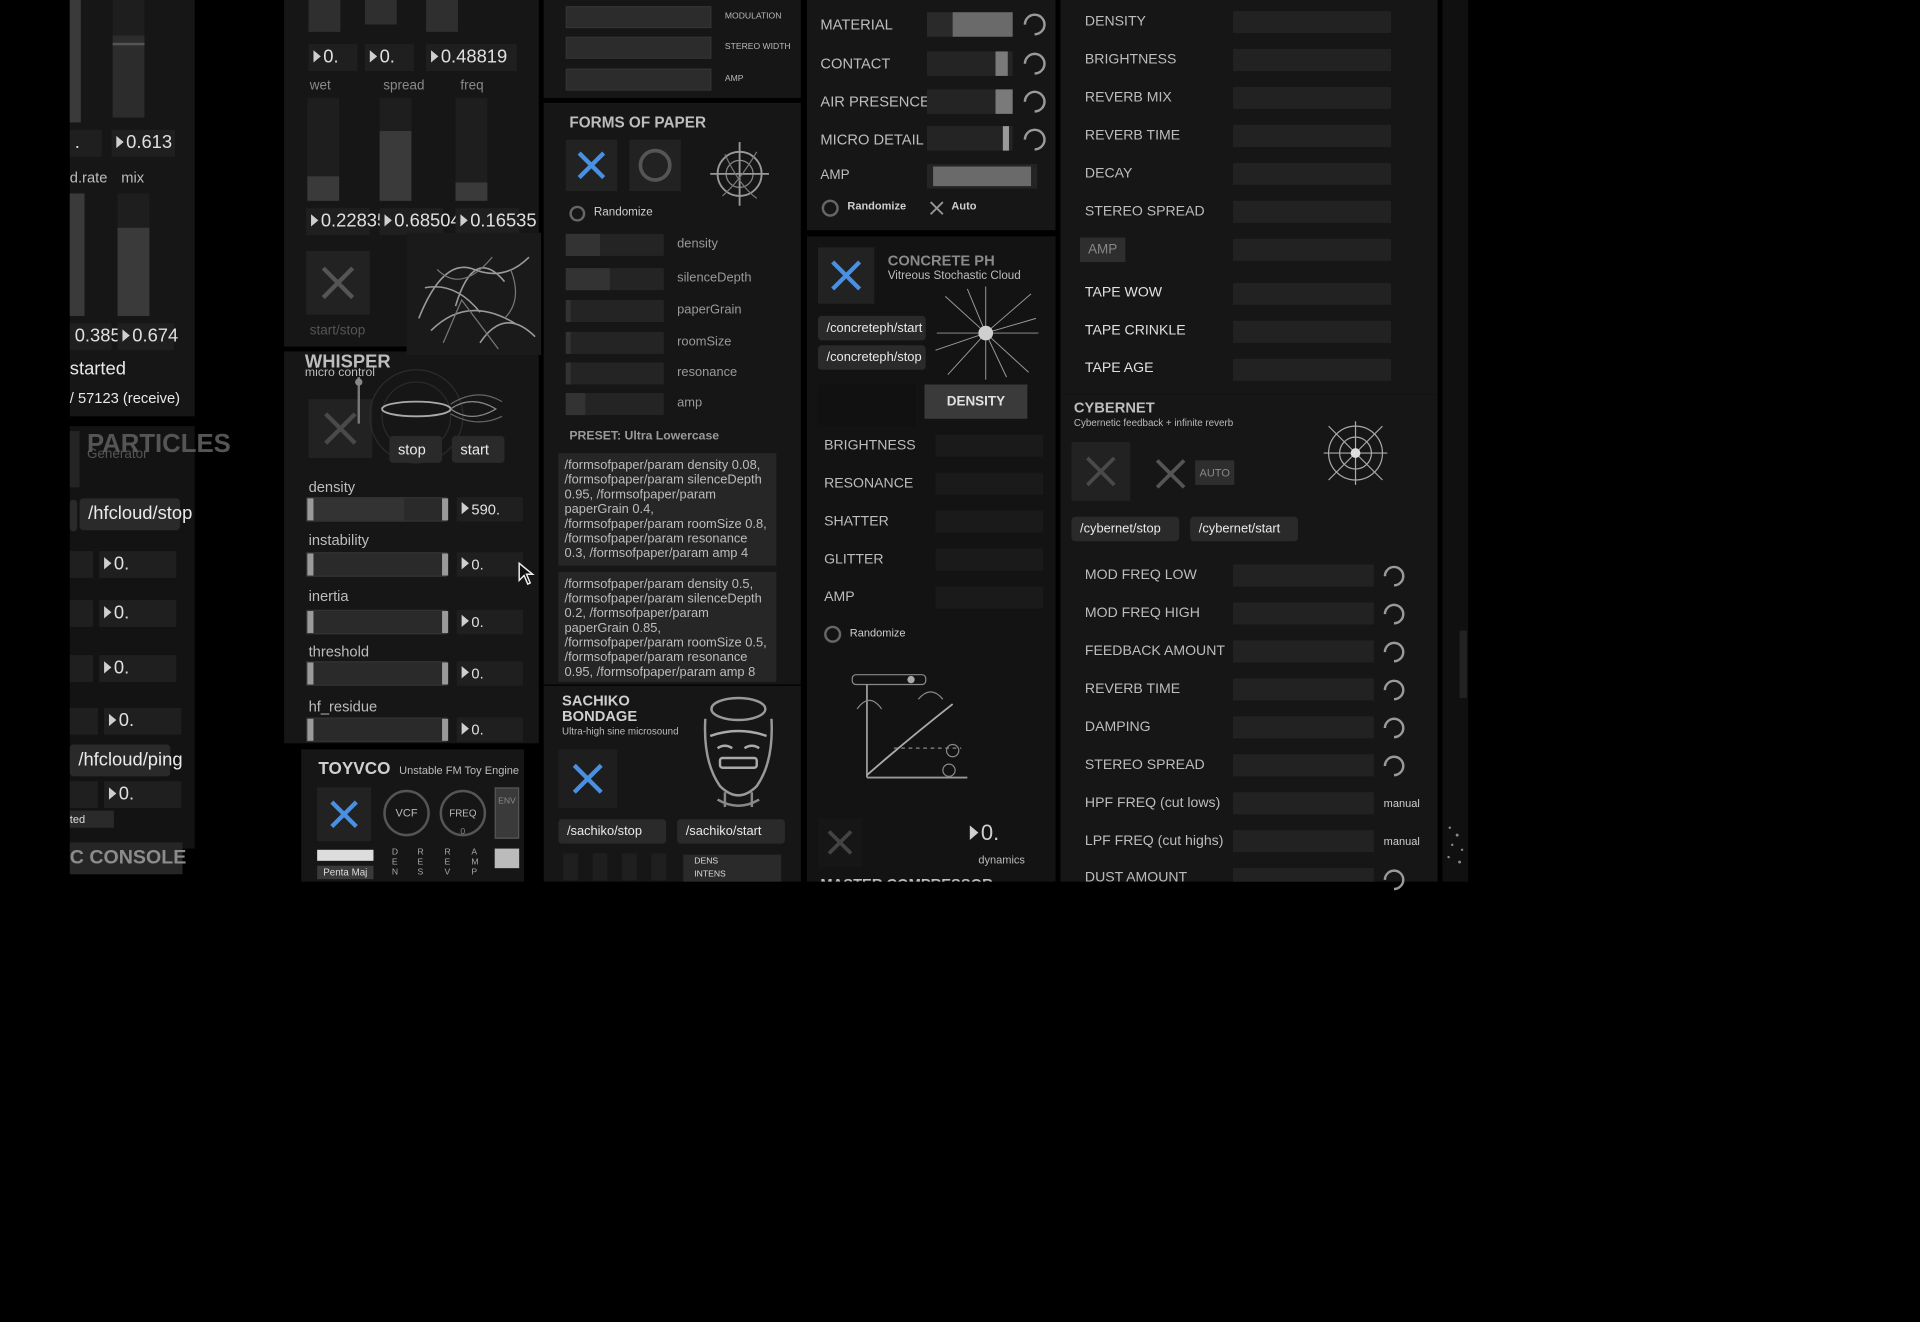  Describe the element at coordinates (1312, 211) in the screenshot. I see `tape-param-stereo-slider` at that location.